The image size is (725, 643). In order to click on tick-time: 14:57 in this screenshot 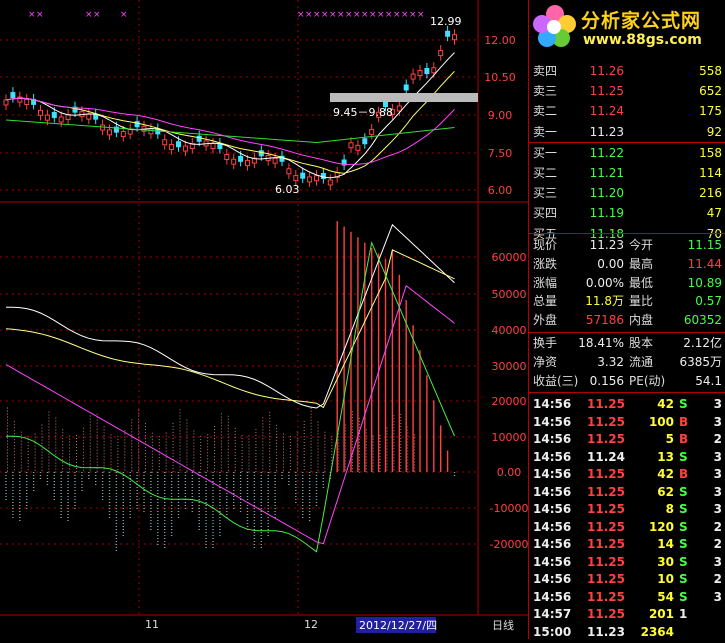, I will do `click(552, 614)`.